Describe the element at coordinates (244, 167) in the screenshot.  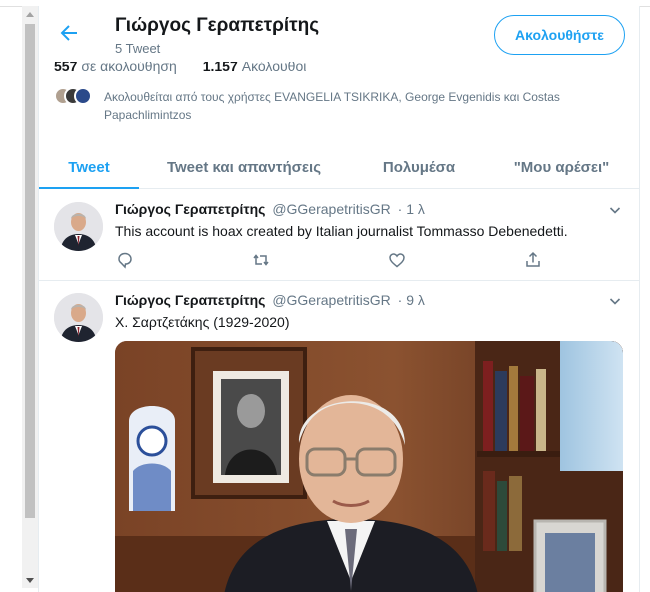
I see `tab-tweets-and-replies: Tweet και απαντήσεις` at that location.